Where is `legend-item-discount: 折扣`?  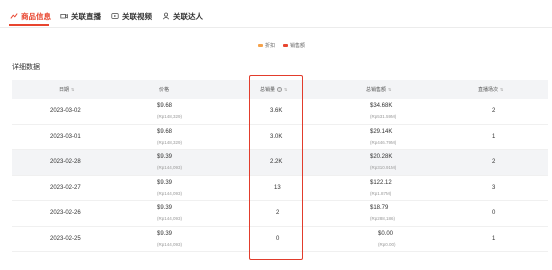 legend-item-discount: 折扣 is located at coordinates (266, 45).